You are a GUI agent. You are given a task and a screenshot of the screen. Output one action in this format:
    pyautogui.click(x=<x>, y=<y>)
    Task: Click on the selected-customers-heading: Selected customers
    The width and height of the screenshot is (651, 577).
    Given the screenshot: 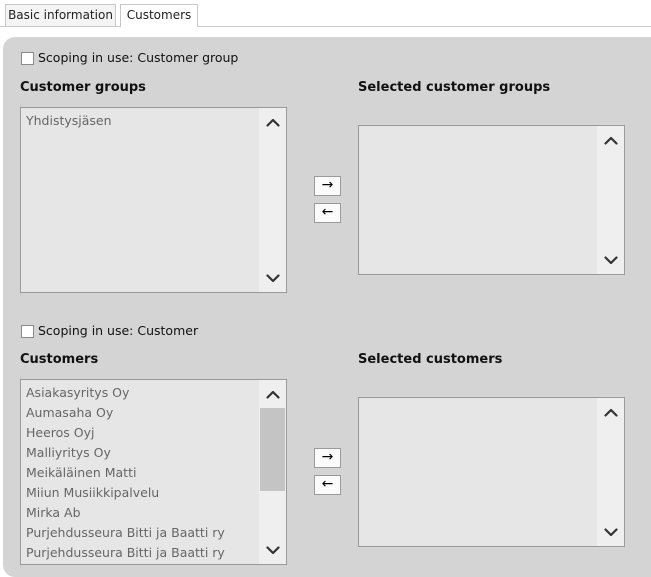 What is the action you would take?
    pyautogui.click(x=430, y=359)
    